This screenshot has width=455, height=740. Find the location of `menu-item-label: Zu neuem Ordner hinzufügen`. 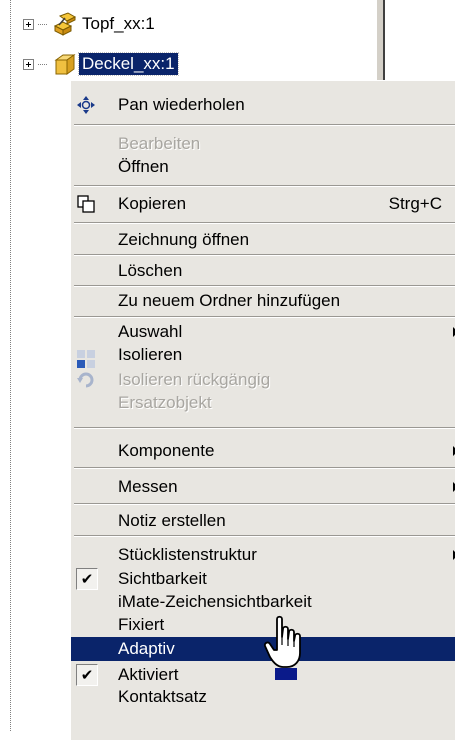

menu-item-label: Zu neuem Ordner hinzufügen is located at coordinates (229, 300).